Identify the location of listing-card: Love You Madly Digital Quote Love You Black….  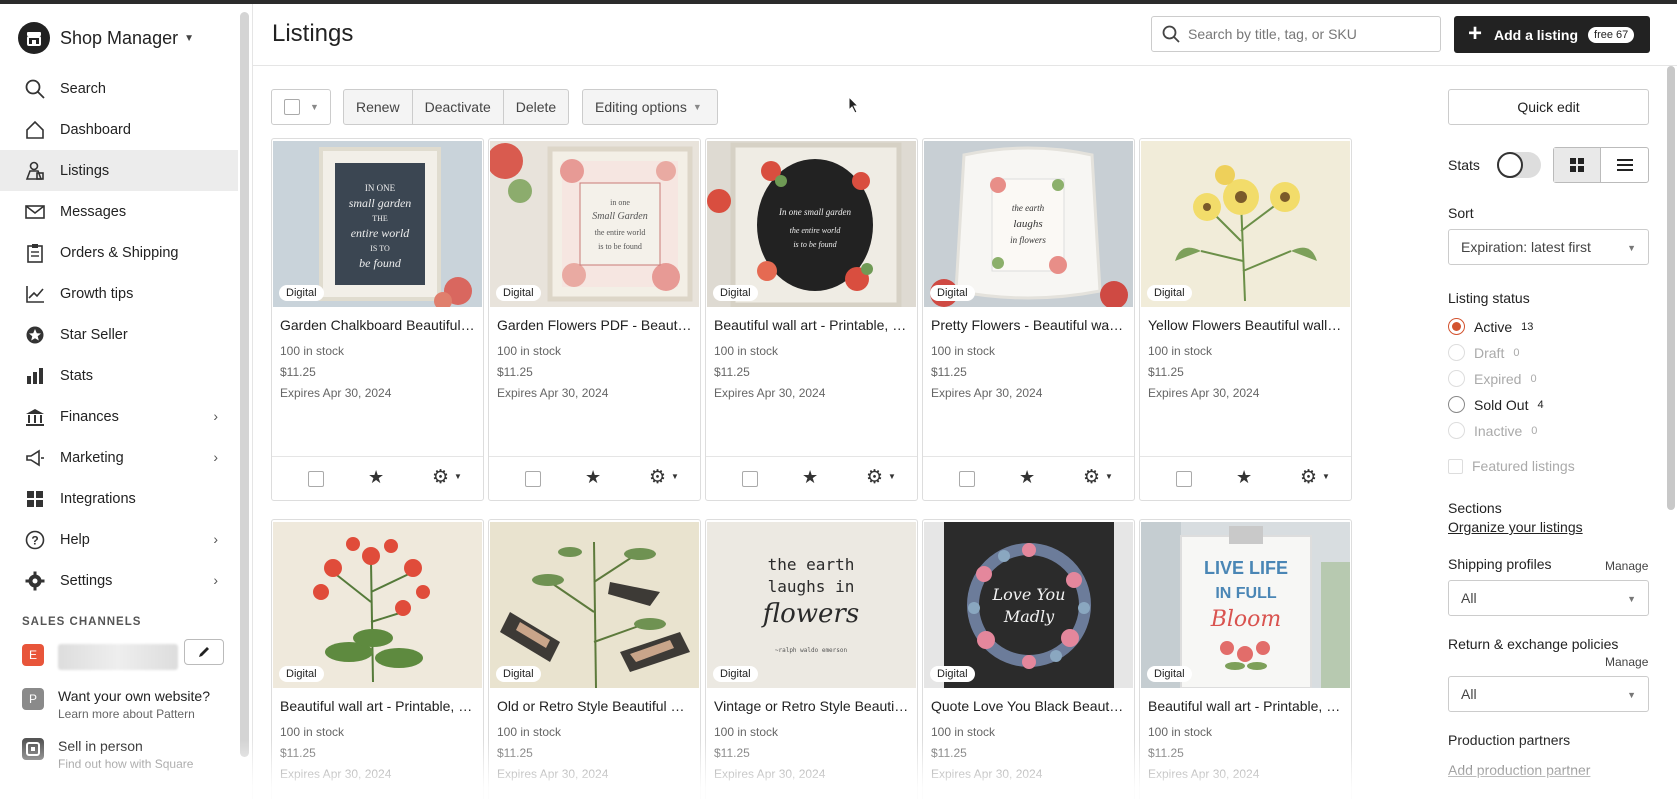
(1028, 659).